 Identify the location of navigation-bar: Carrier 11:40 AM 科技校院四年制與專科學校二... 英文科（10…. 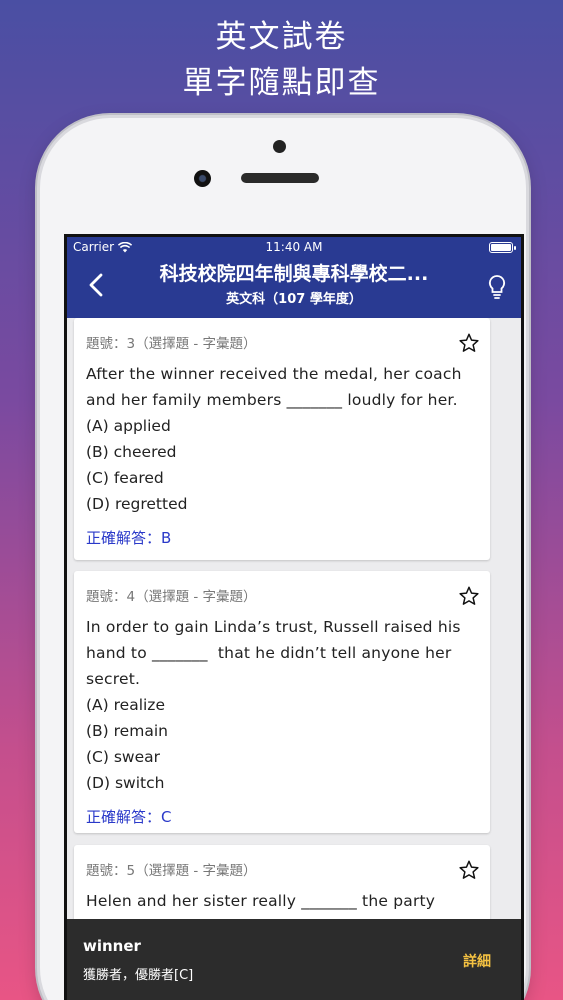
(294, 277).